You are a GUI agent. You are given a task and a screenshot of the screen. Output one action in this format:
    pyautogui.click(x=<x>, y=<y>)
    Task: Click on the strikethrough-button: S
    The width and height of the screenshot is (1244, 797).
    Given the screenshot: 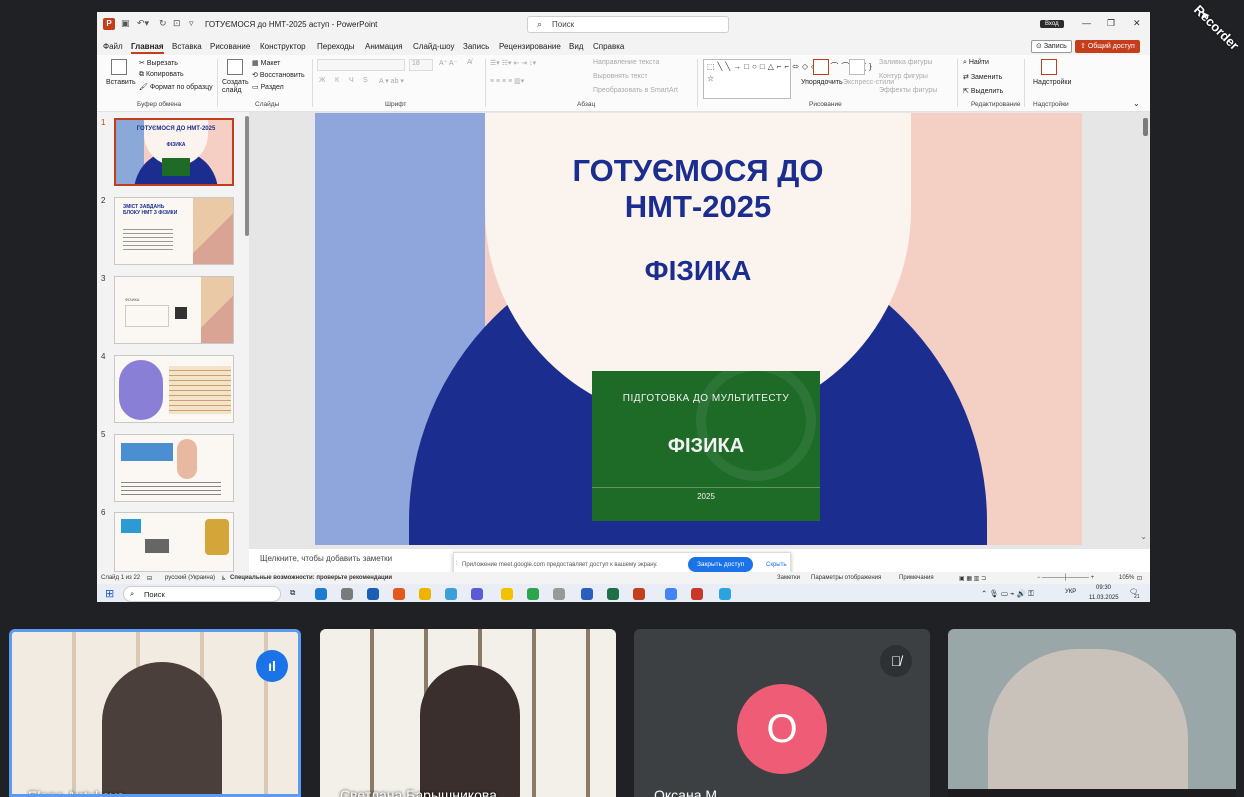 What is the action you would take?
    pyautogui.click(x=365, y=80)
    